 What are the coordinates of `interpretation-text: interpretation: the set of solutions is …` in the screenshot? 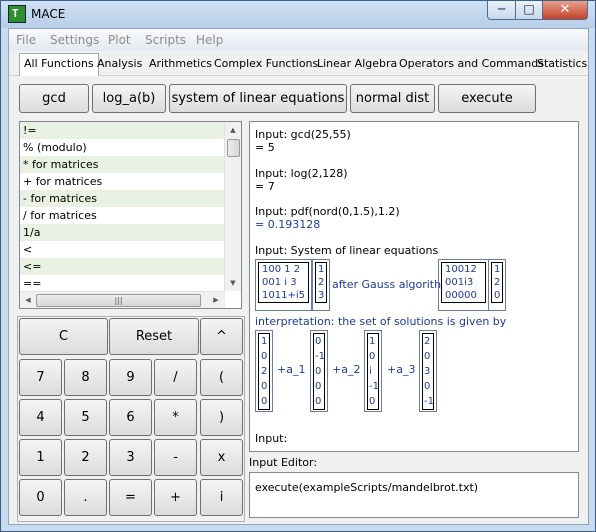 It's located at (381, 321).